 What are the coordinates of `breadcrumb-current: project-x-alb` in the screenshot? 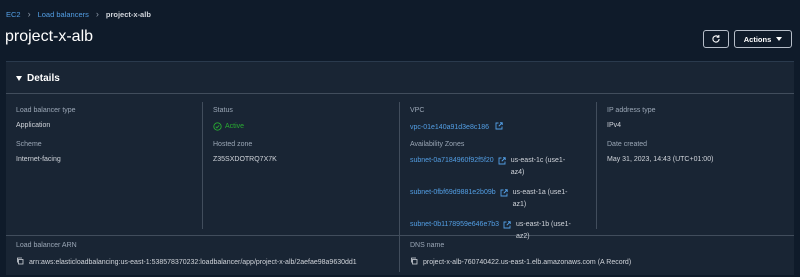 It's located at (128, 14).